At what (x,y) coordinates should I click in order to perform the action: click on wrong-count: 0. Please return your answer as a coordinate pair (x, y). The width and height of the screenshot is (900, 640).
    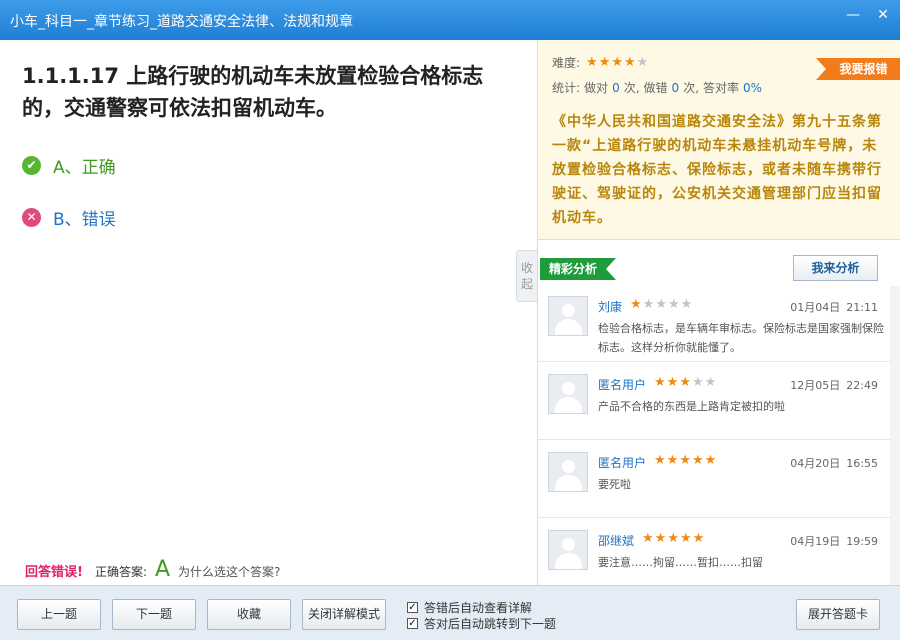
    Looking at the image, I should click on (675, 87).